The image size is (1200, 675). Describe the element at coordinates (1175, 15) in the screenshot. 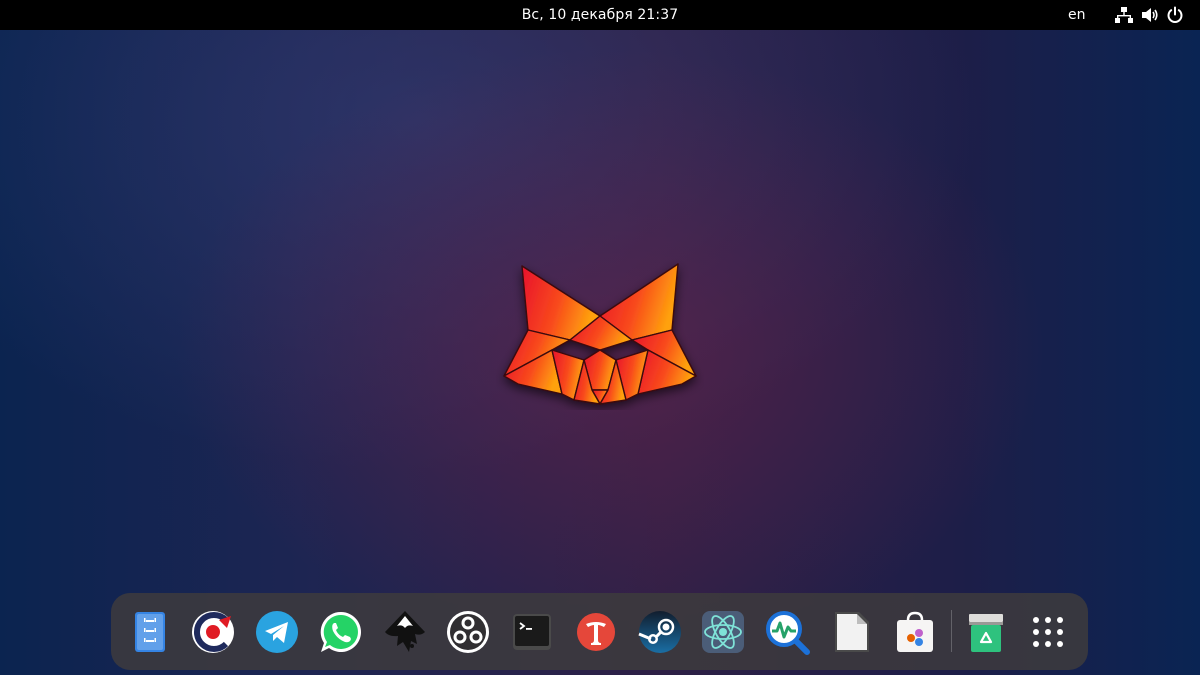

I see `power-icon` at that location.